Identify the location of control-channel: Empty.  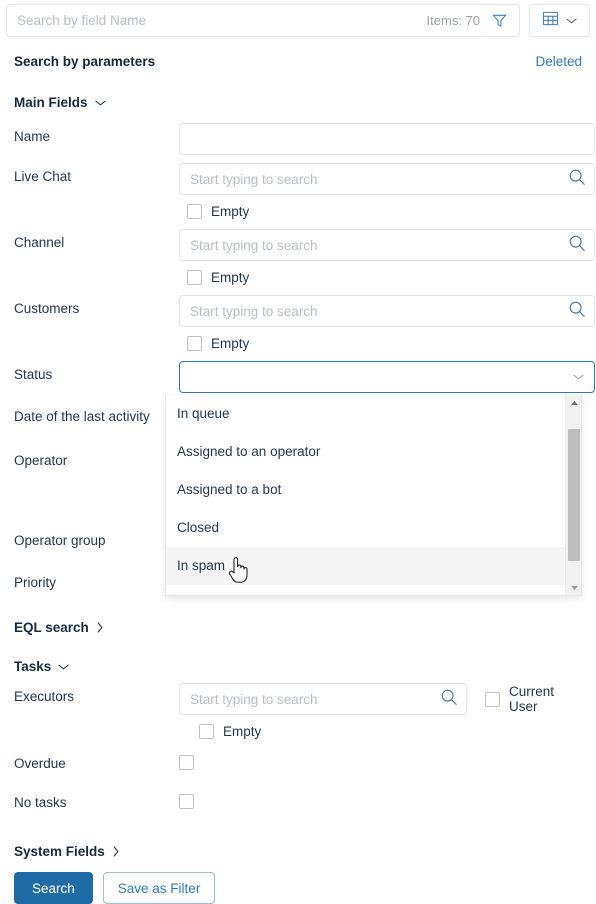
(387, 257).